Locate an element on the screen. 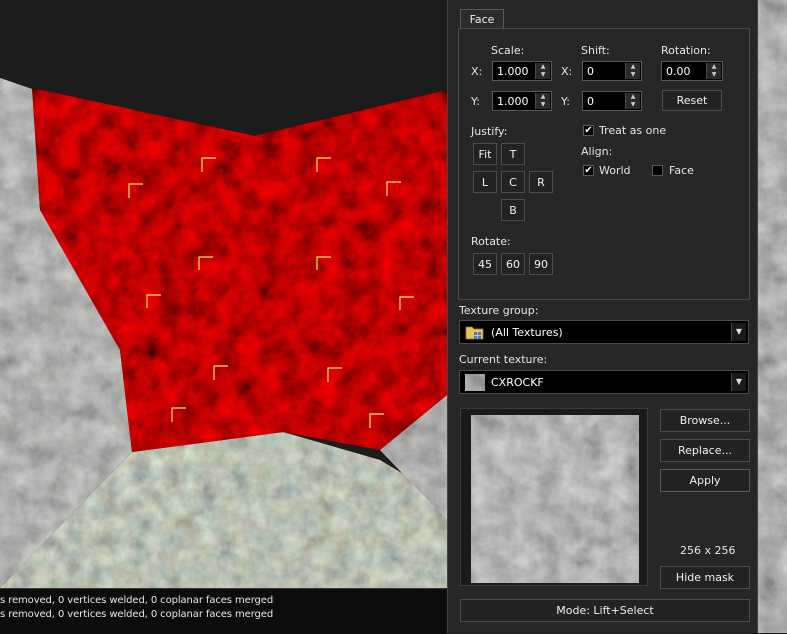  current-texture-select: CXROCKF ▼ is located at coordinates (604, 382).